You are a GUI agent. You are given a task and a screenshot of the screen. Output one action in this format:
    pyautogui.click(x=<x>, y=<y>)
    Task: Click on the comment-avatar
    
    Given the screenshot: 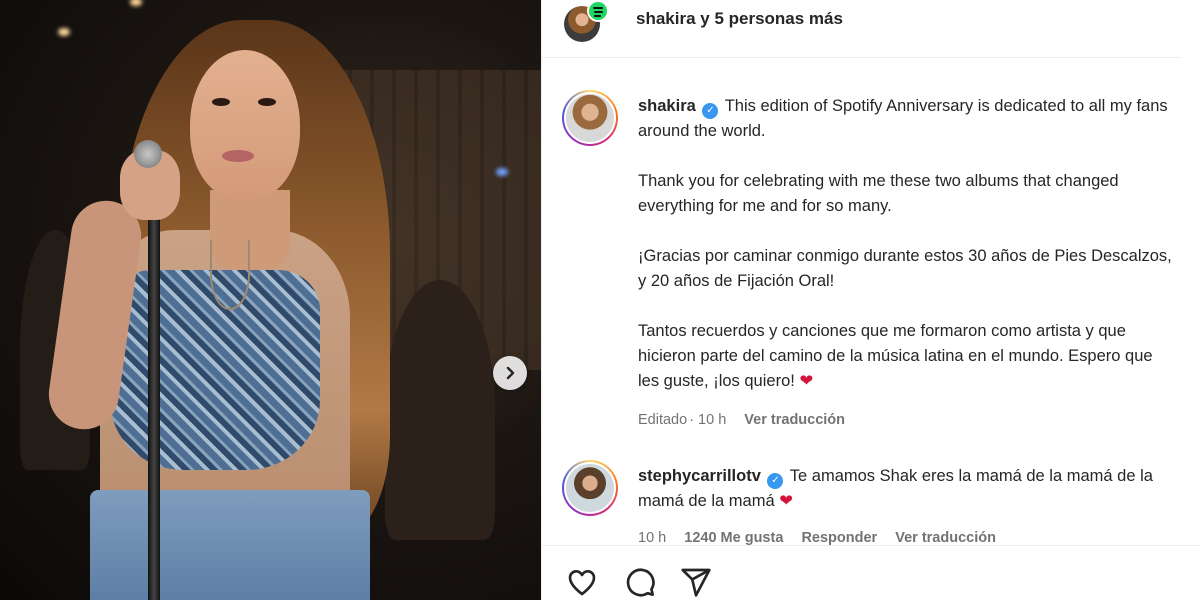 What is the action you would take?
    pyautogui.click(x=590, y=488)
    